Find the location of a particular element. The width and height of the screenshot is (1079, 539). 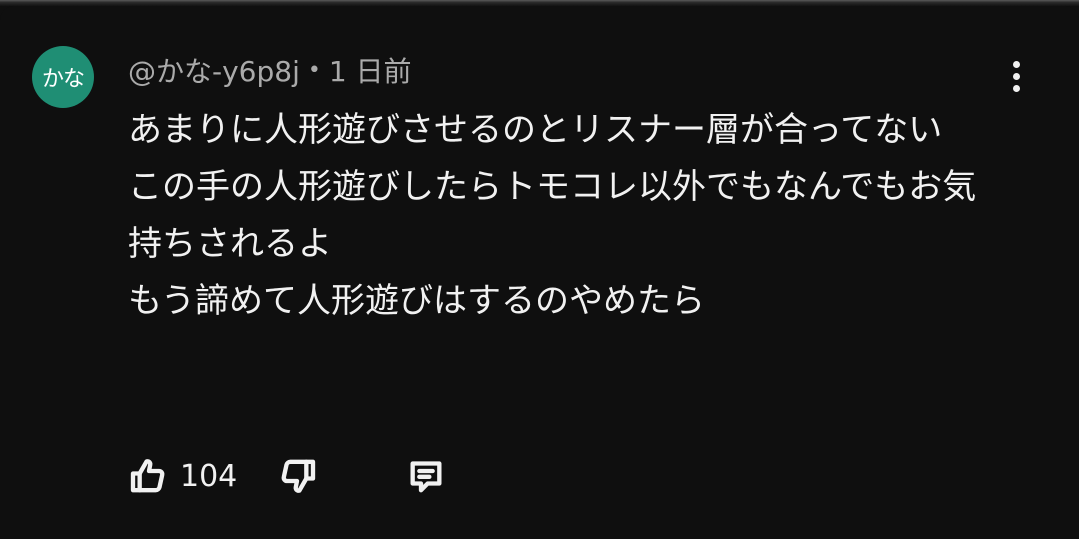

thumbs-up-icon is located at coordinates (147, 476).